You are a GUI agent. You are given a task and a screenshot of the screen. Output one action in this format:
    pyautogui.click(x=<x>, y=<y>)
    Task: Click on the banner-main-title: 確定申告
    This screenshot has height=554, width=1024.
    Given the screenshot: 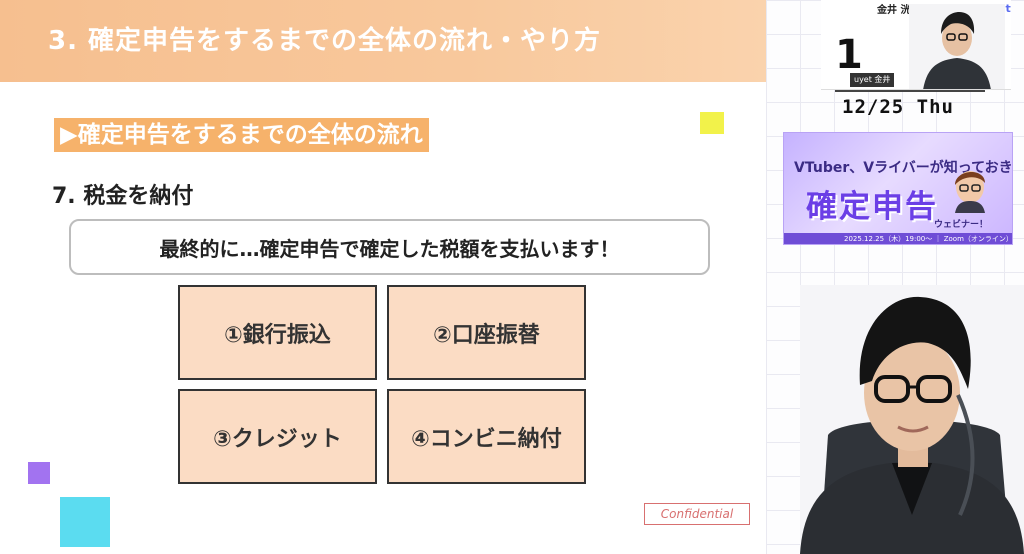 What is the action you would take?
    pyautogui.click(x=872, y=207)
    